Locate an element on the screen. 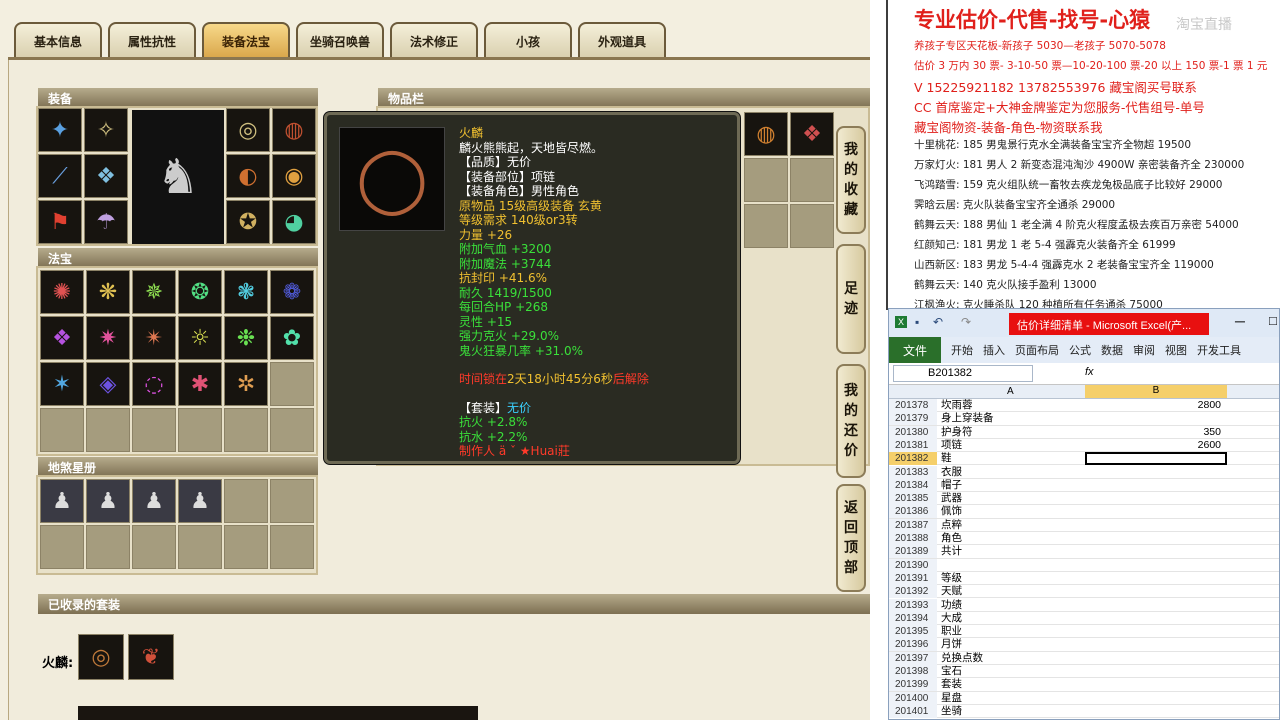 This screenshot has width=1280, height=720. tab-3: 坐骑召唤兽 is located at coordinates (340, 40).